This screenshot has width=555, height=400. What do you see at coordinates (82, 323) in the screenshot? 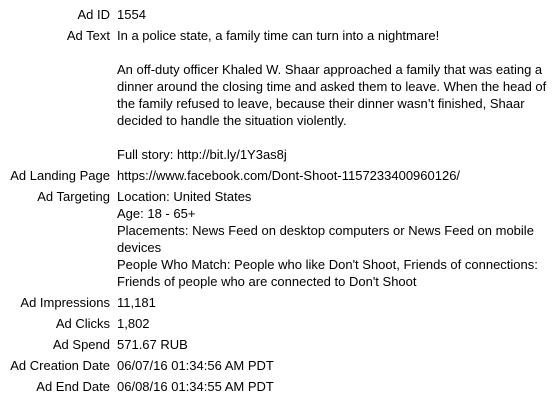
I see `ad-clicks-label: Ad Clicks` at bounding box center [82, 323].